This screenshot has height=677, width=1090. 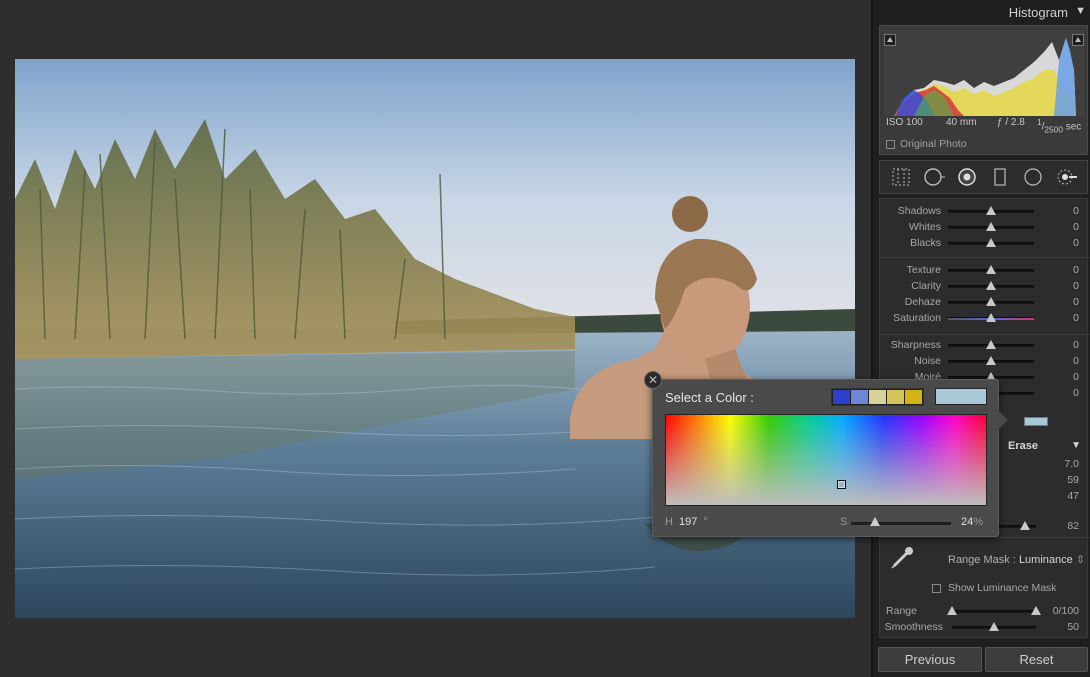 What do you see at coordinates (1038, 12) in the screenshot?
I see `histogram-title: Histogram` at bounding box center [1038, 12].